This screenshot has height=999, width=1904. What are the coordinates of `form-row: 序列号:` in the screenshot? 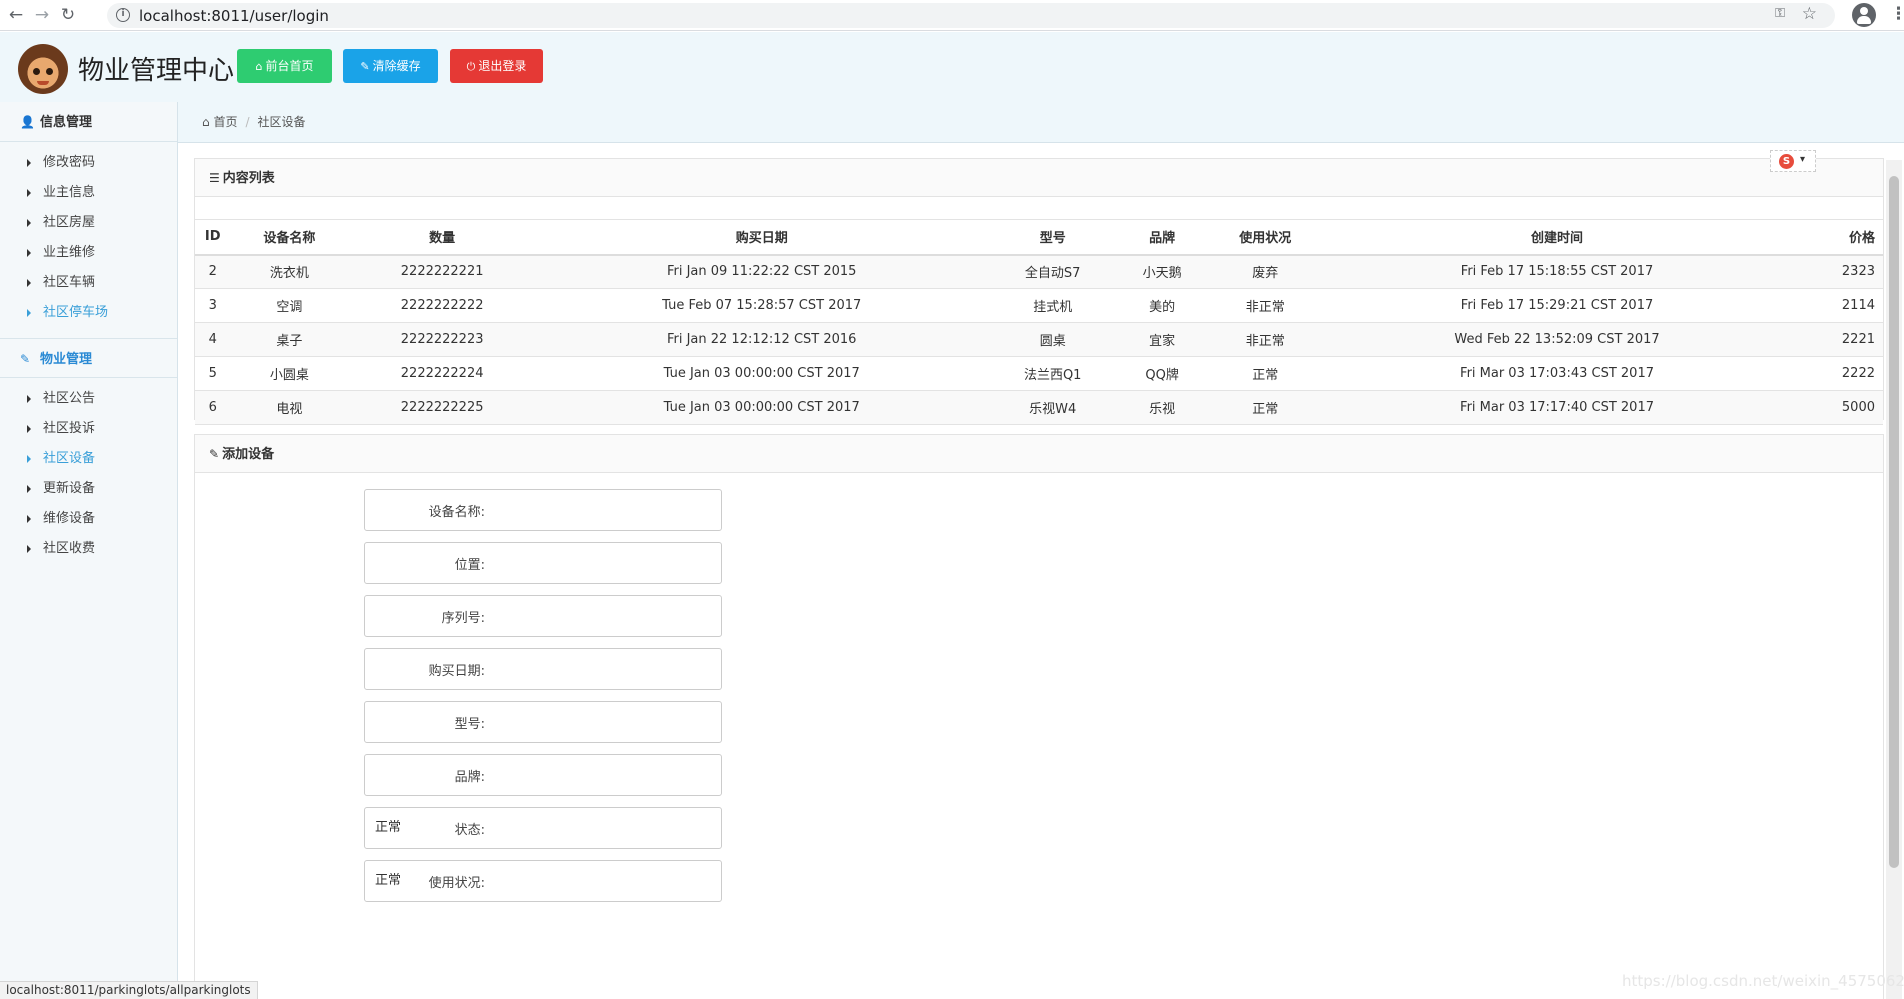 It's located at (495, 616).